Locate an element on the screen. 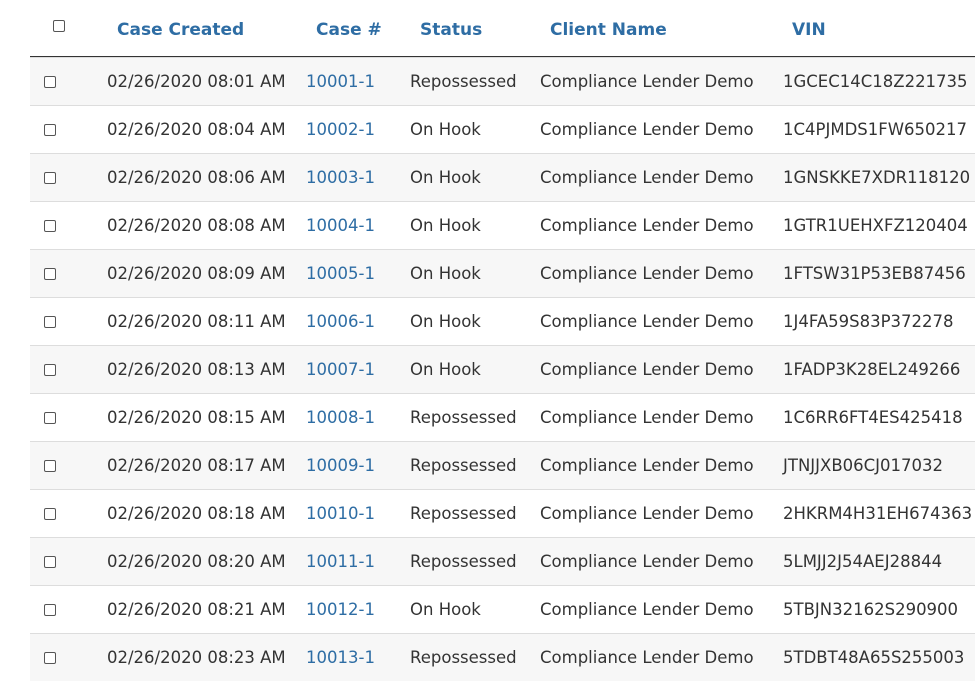 Image resolution: width=975 pixels, height=694 pixels. cell-case-created: 02/26/2020 08:01 AM is located at coordinates (196, 81).